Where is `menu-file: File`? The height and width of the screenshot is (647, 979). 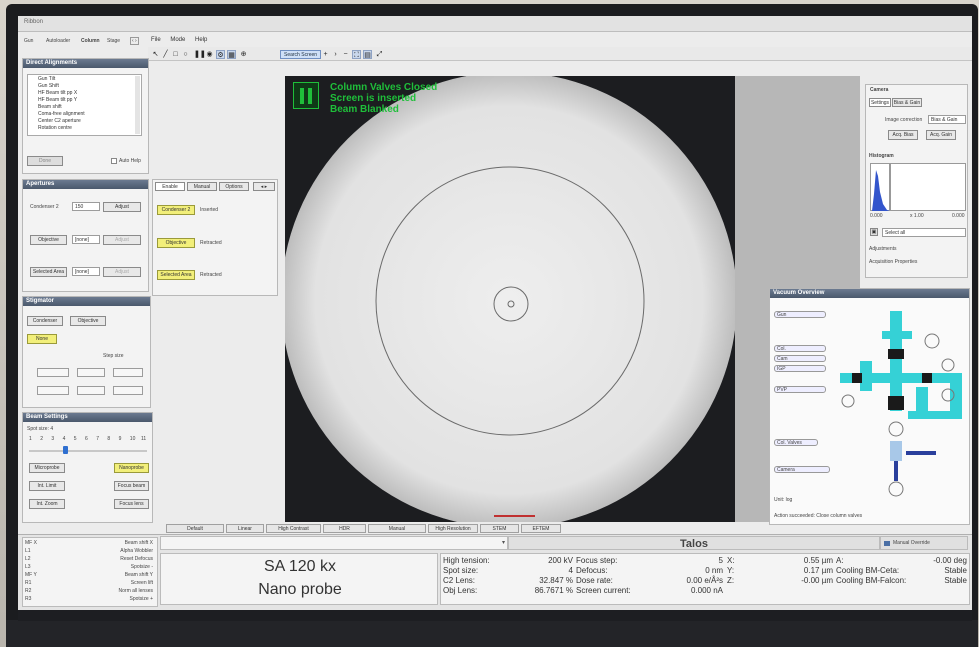
menu-file: File is located at coordinates (156, 40).